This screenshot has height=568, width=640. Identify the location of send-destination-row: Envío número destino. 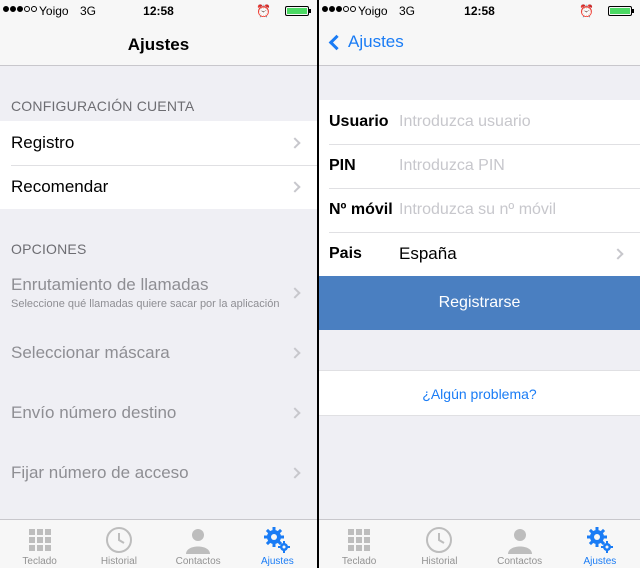
(158, 413).